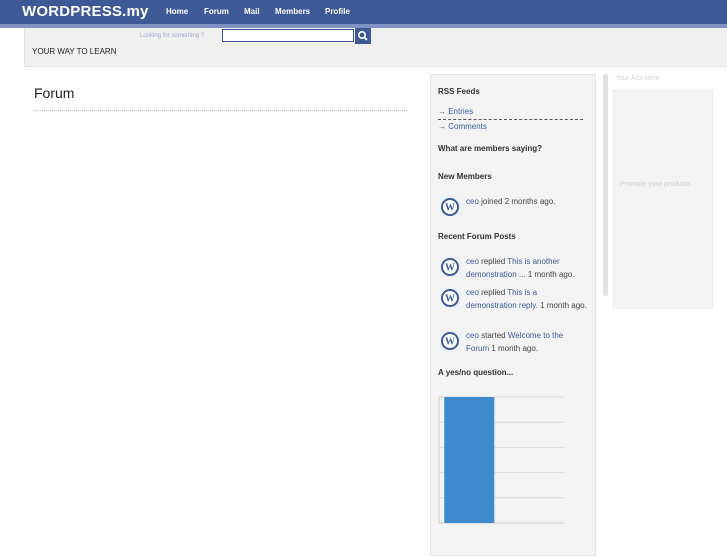 The height and width of the screenshot is (556, 727). What do you see at coordinates (455, 111) in the screenshot?
I see `rss-entries-link: → Entries` at bounding box center [455, 111].